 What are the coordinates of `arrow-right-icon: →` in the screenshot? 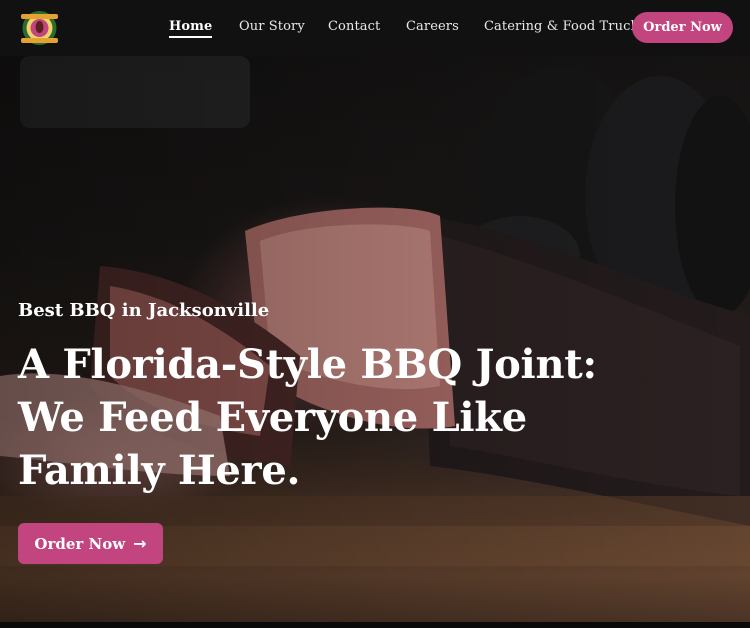 It's located at (140, 543).